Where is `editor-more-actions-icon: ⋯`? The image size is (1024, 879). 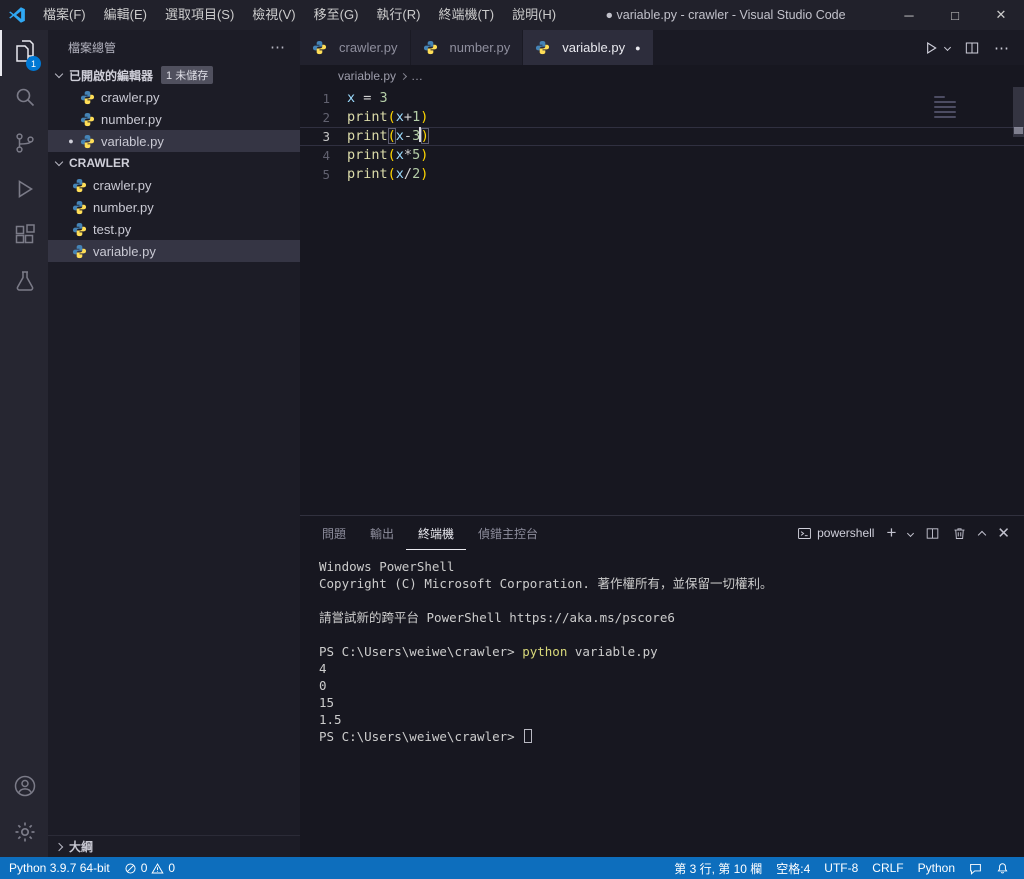
editor-more-actions-icon: ⋯ is located at coordinates (1002, 48).